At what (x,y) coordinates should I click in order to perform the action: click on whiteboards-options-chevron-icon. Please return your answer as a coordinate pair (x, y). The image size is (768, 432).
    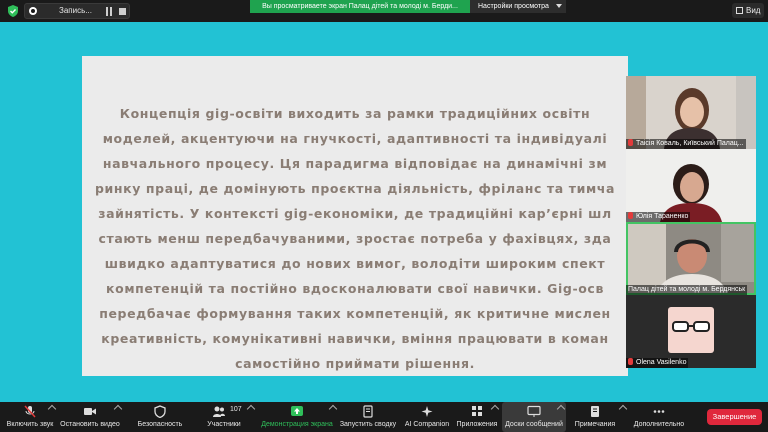
    Looking at the image, I should click on (561, 409).